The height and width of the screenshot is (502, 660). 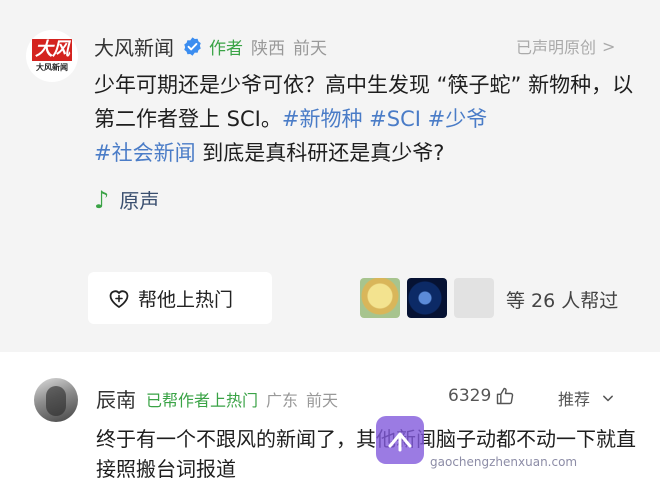 What do you see at coordinates (186, 299) in the screenshot?
I see `boost-hot-label: 帮他上热门` at bounding box center [186, 299].